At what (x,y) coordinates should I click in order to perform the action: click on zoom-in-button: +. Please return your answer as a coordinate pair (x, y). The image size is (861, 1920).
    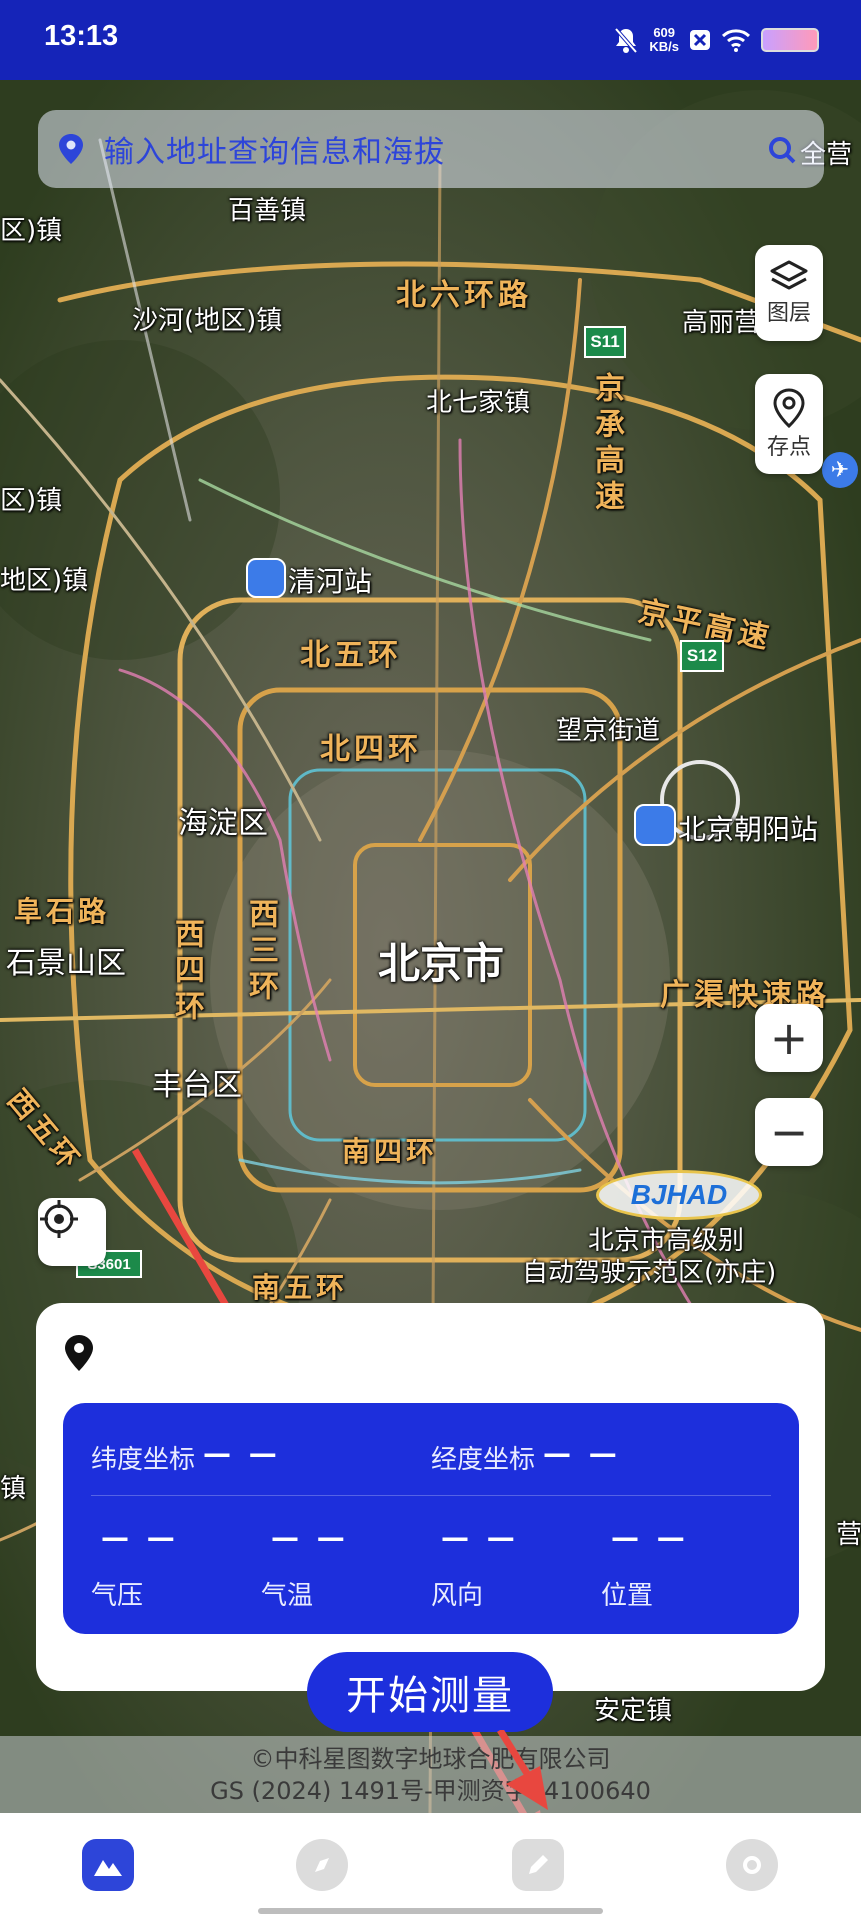
    Looking at the image, I should click on (789, 1038).